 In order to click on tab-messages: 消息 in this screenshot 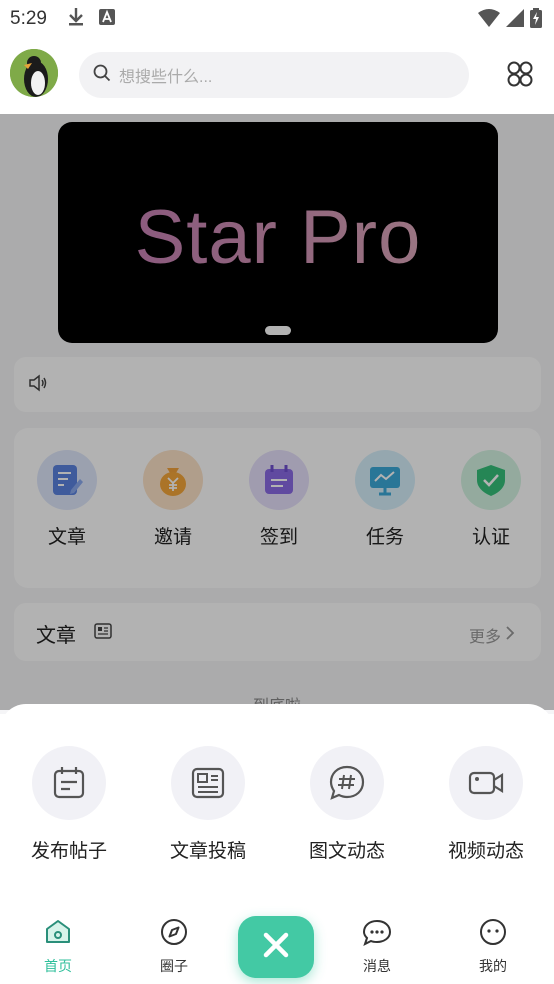, I will do `click(377, 947)`.